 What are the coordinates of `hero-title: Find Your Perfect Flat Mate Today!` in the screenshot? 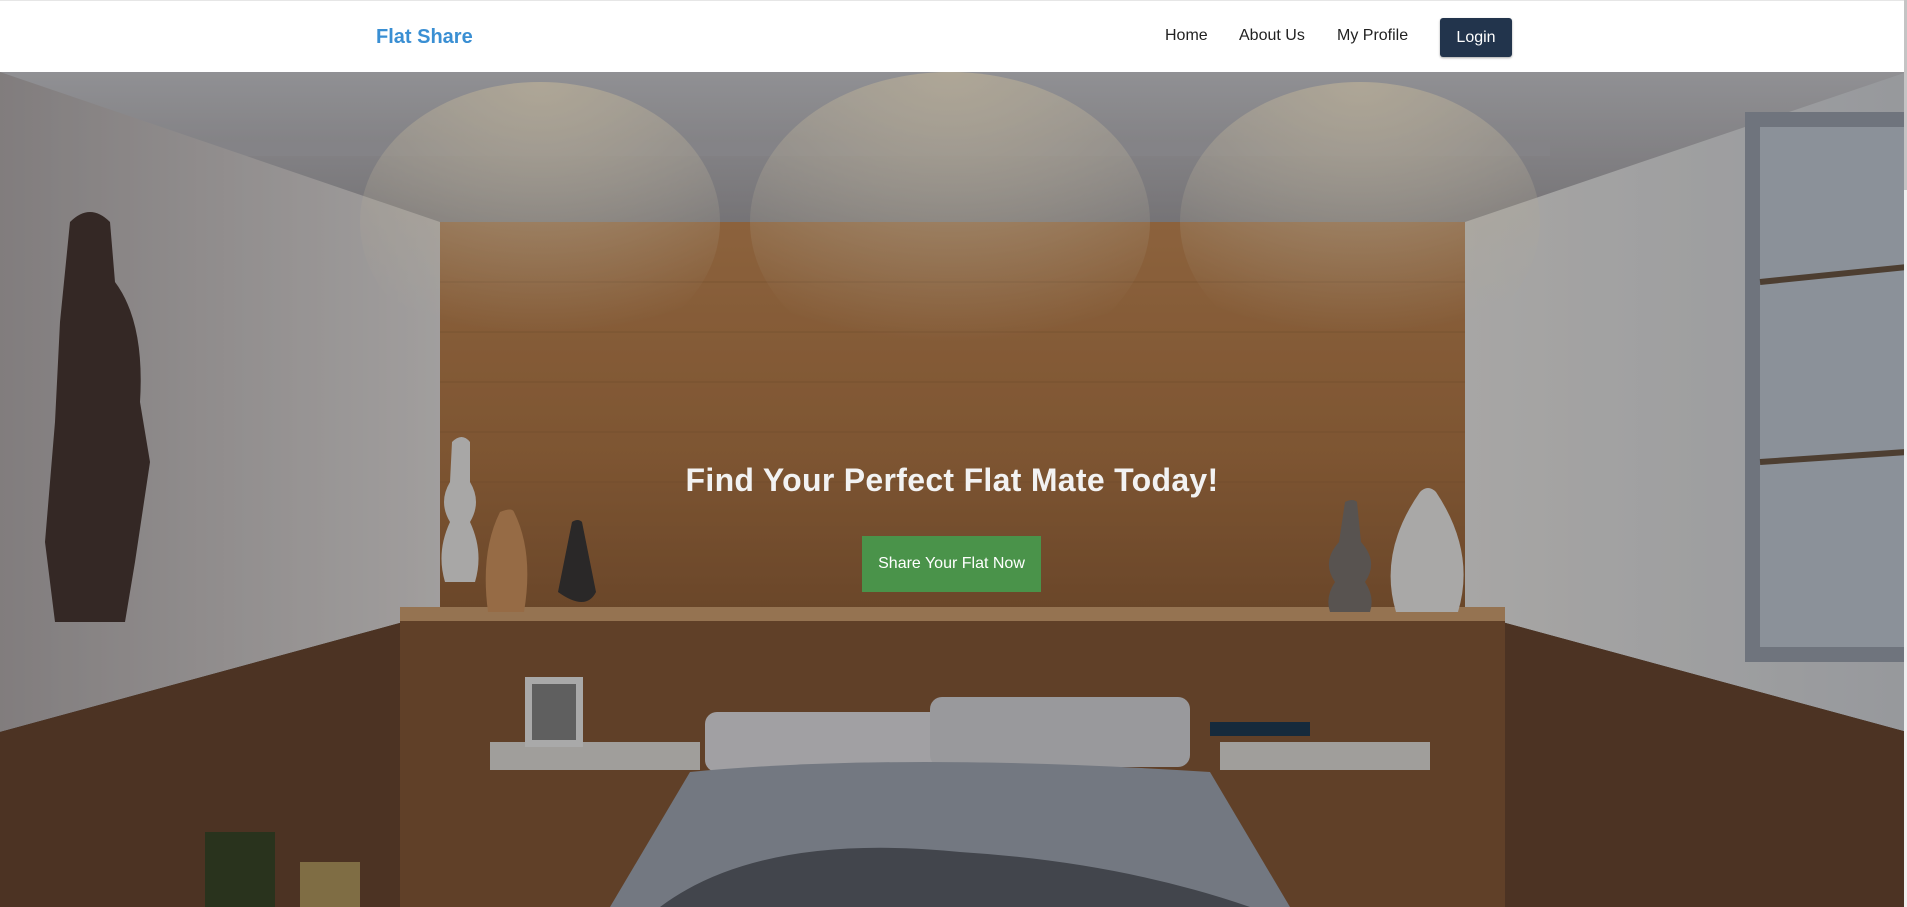 It's located at (952, 480).